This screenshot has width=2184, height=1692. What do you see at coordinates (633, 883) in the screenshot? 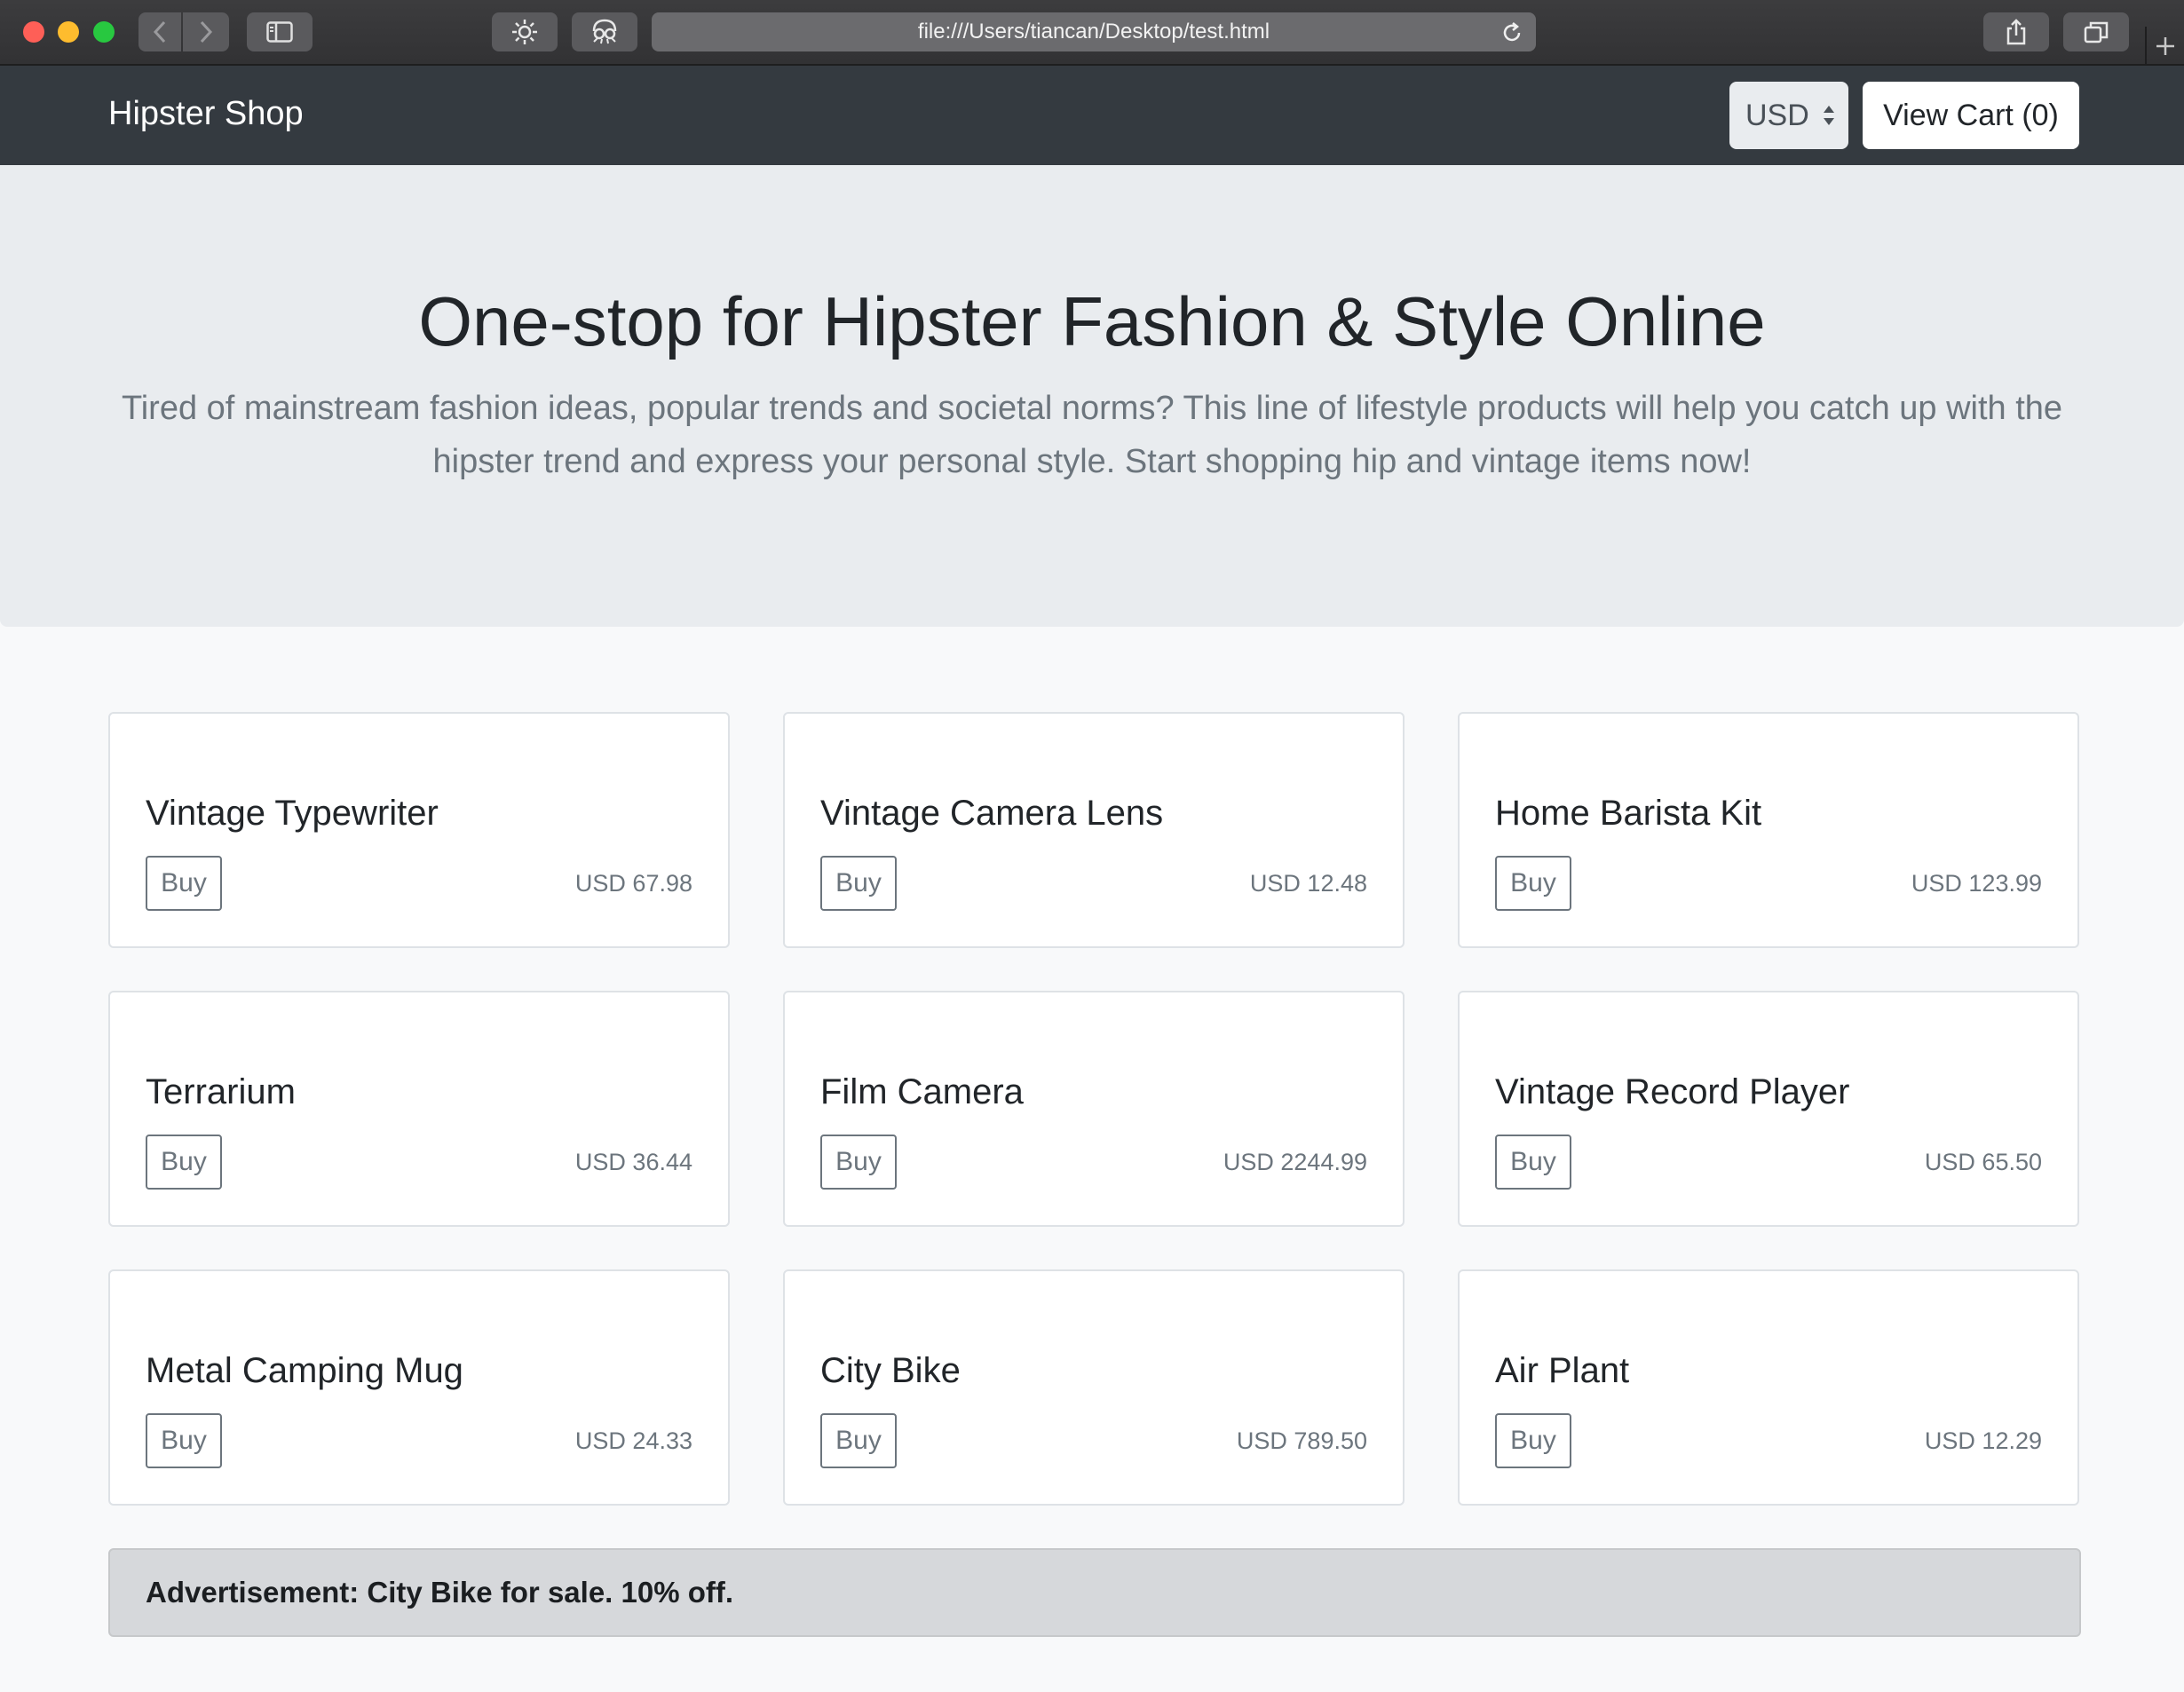
I see `product-price: USD 67.98` at bounding box center [633, 883].